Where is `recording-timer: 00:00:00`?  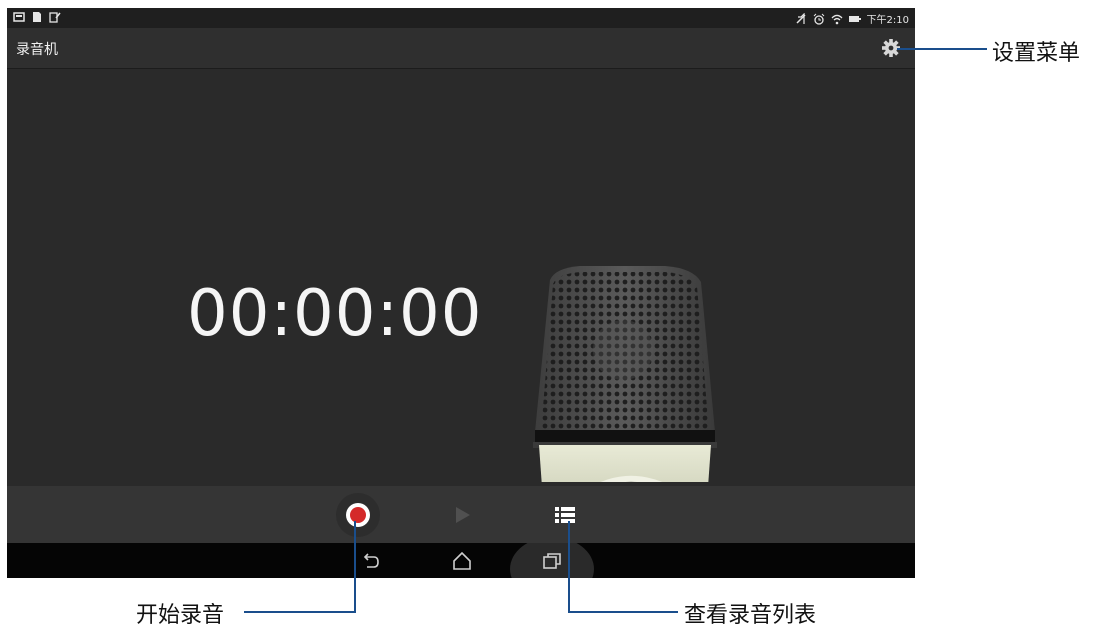 recording-timer: 00:00:00 is located at coordinates (335, 314).